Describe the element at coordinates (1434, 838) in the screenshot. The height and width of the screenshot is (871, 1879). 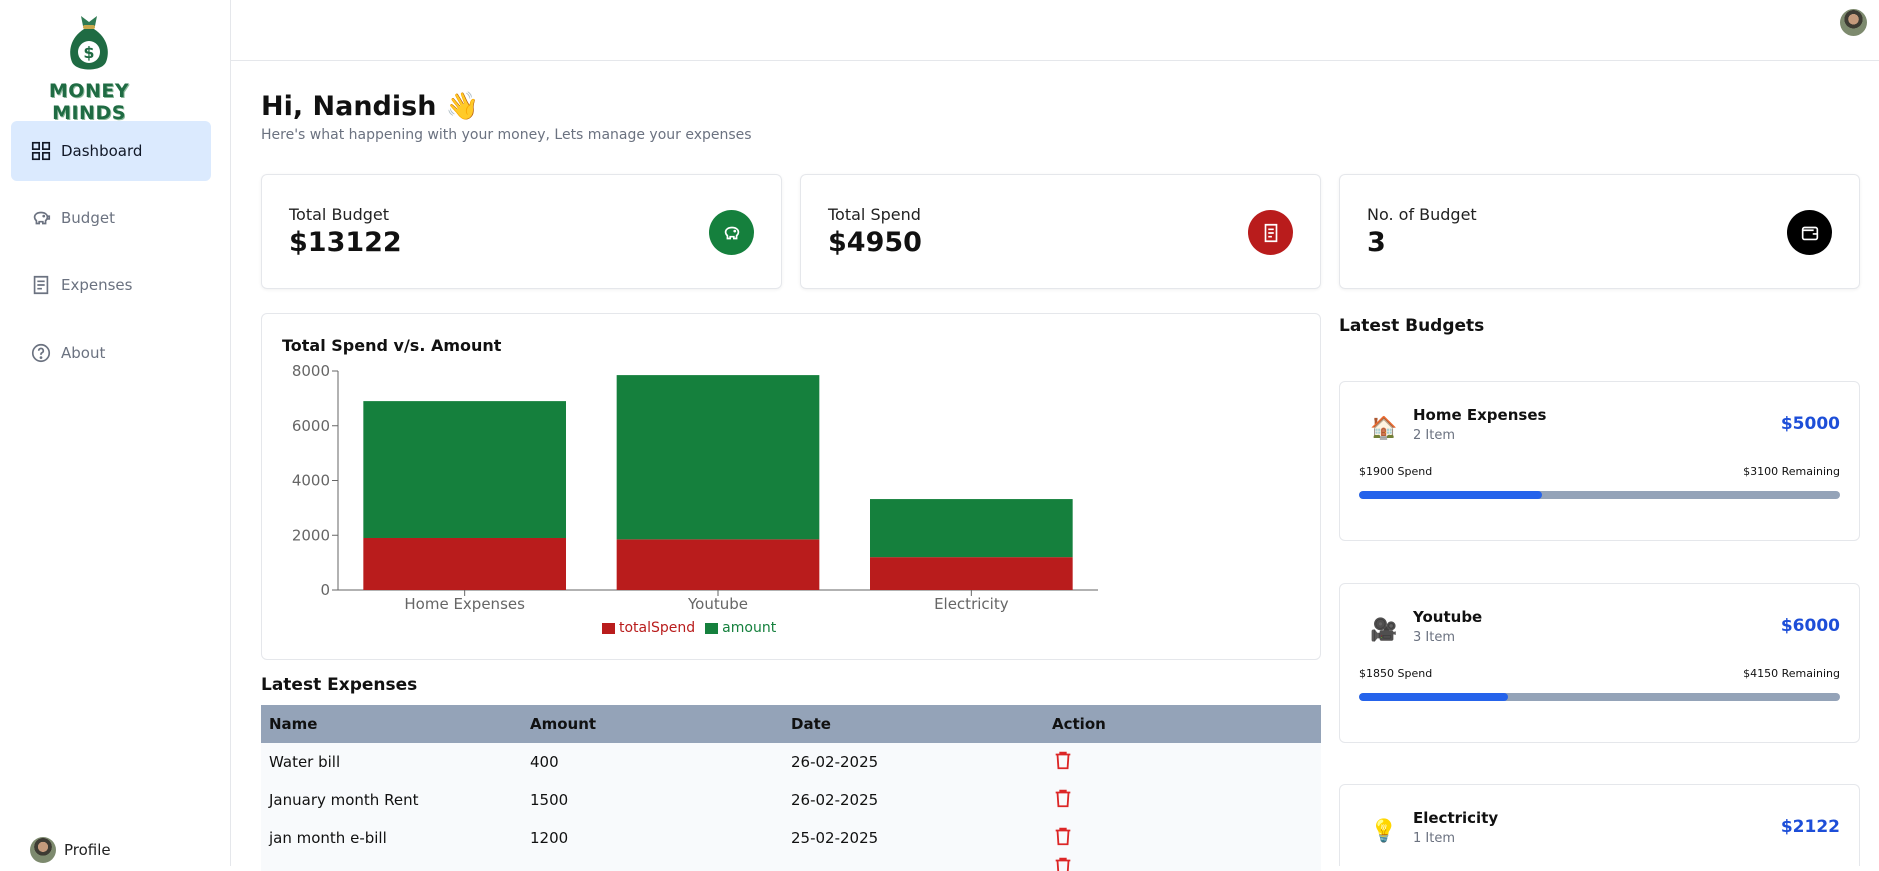
I see `budget-item-count: 1 Item` at that location.